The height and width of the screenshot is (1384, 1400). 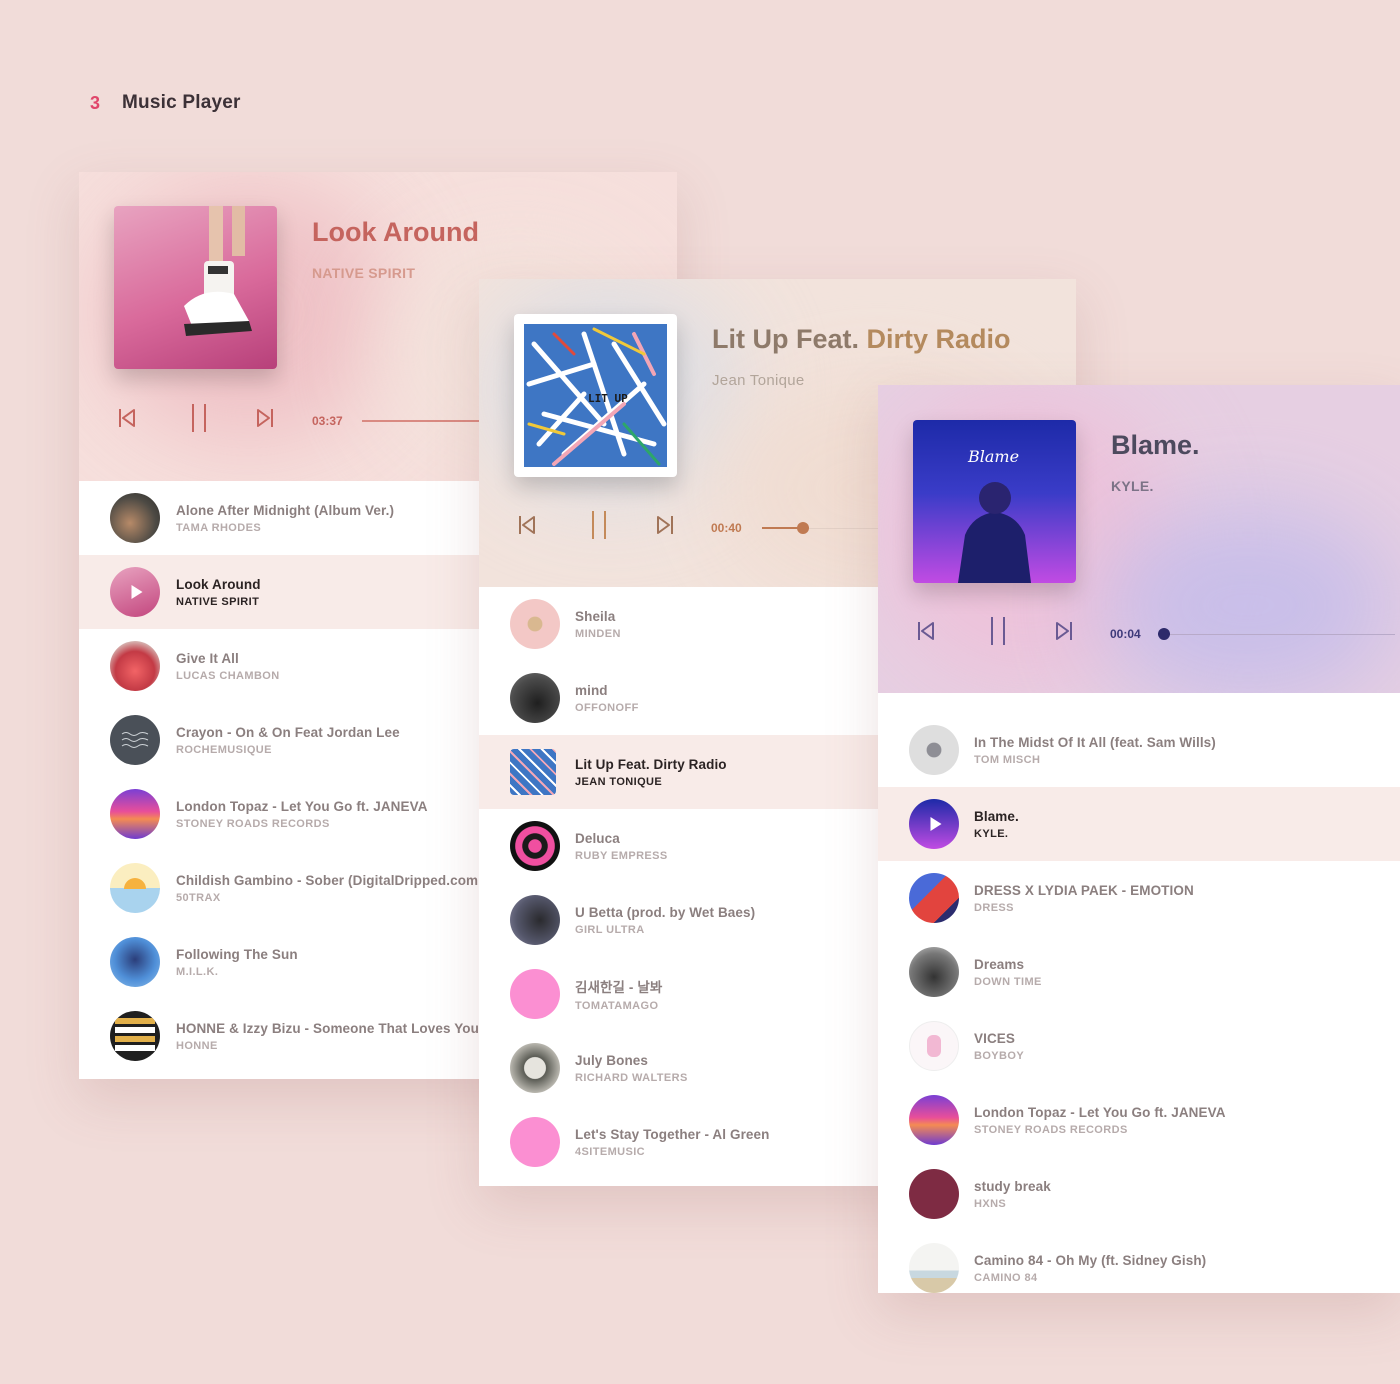 I want to click on album-cover: Blame, so click(x=994, y=501).